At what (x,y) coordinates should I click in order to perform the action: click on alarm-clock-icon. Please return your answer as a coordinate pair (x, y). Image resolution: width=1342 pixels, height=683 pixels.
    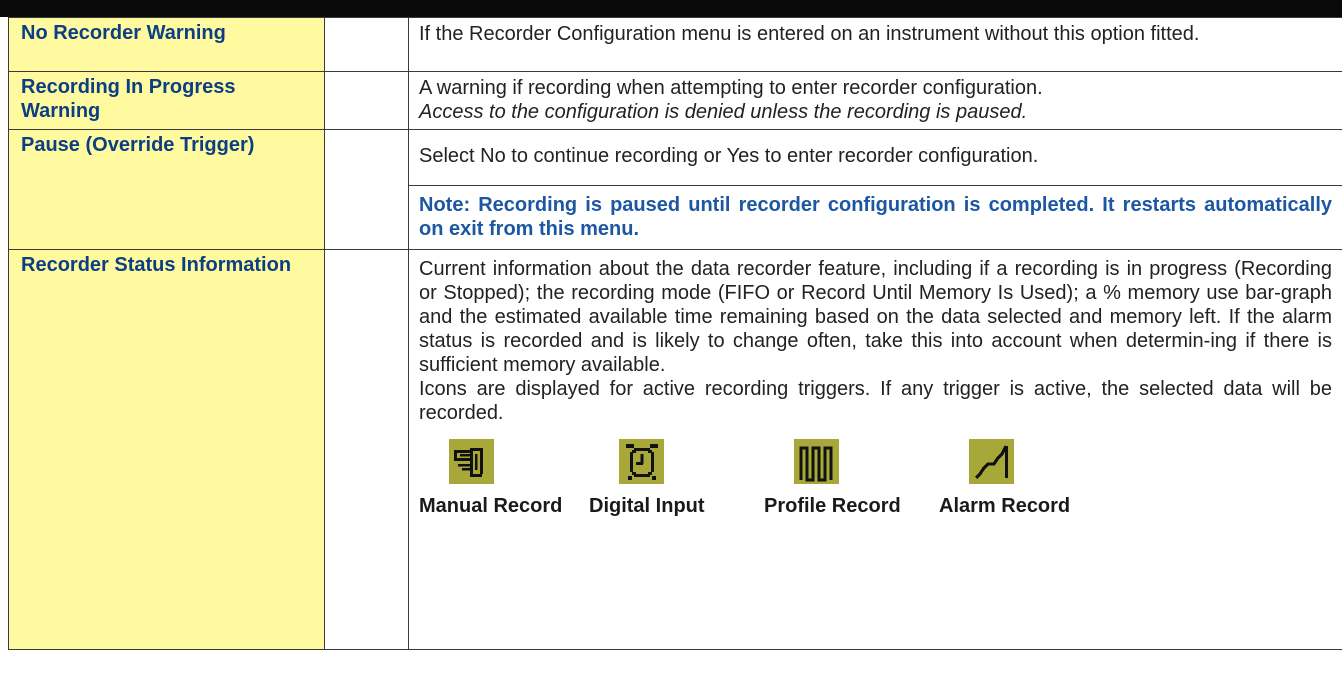
    Looking at the image, I should click on (641, 461).